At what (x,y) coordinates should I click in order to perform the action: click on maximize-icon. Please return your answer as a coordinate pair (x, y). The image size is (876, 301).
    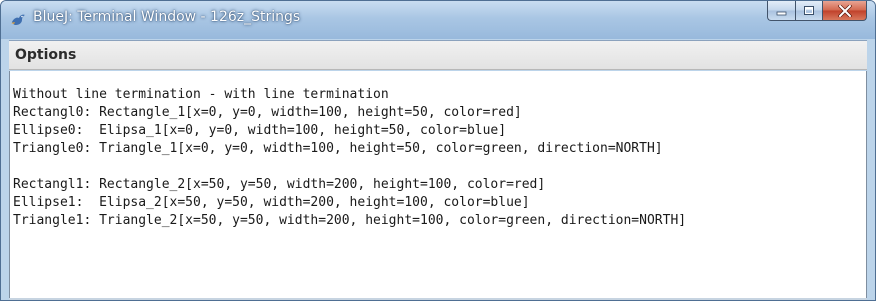
    Looking at the image, I should click on (809, 10).